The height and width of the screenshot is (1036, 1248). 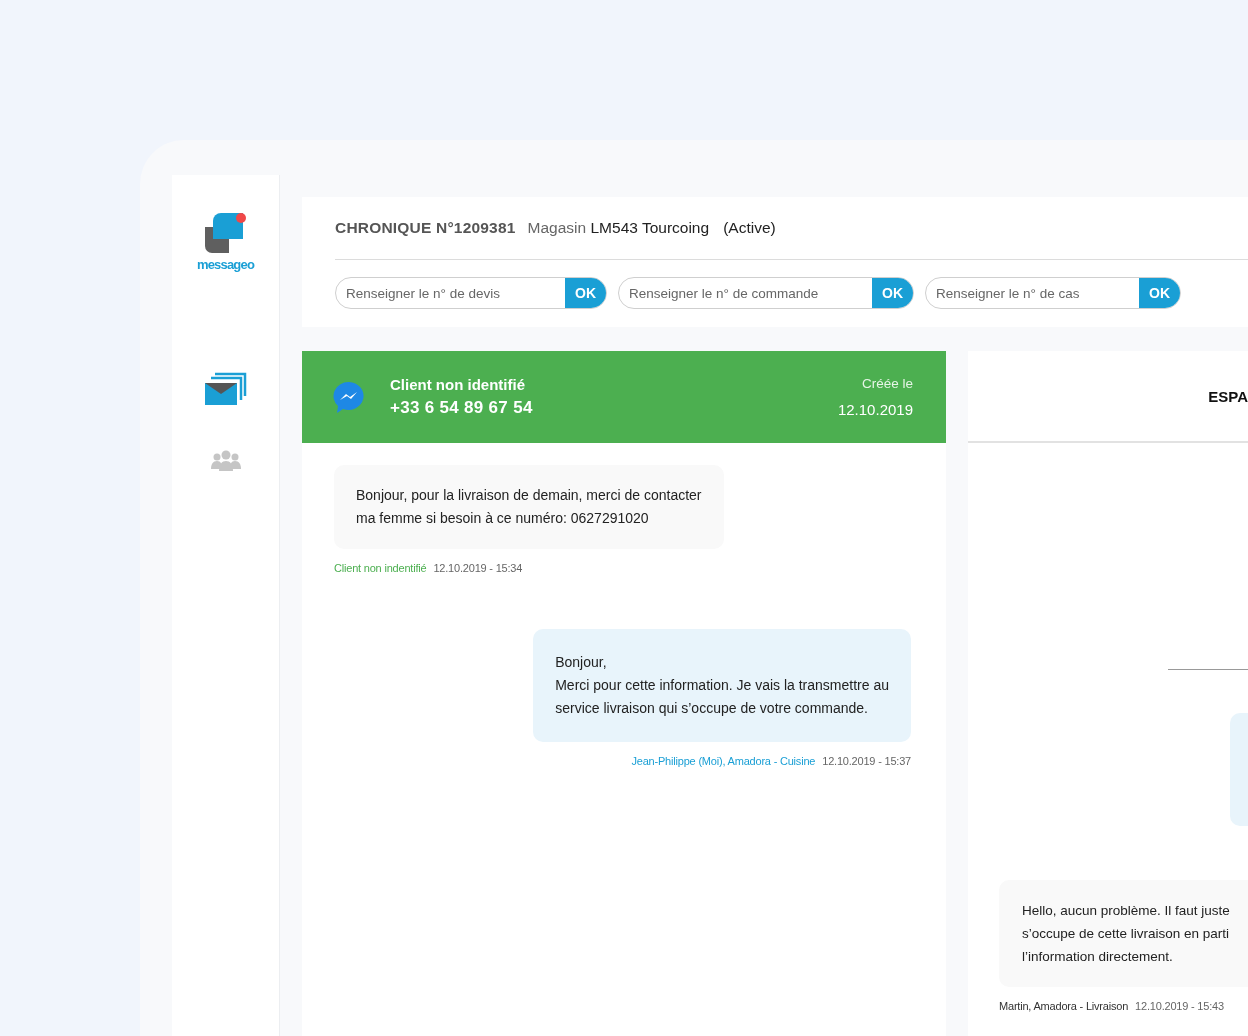 What do you see at coordinates (458, 384) in the screenshot?
I see `contact-name: Client non identifié` at bounding box center [458, 384].